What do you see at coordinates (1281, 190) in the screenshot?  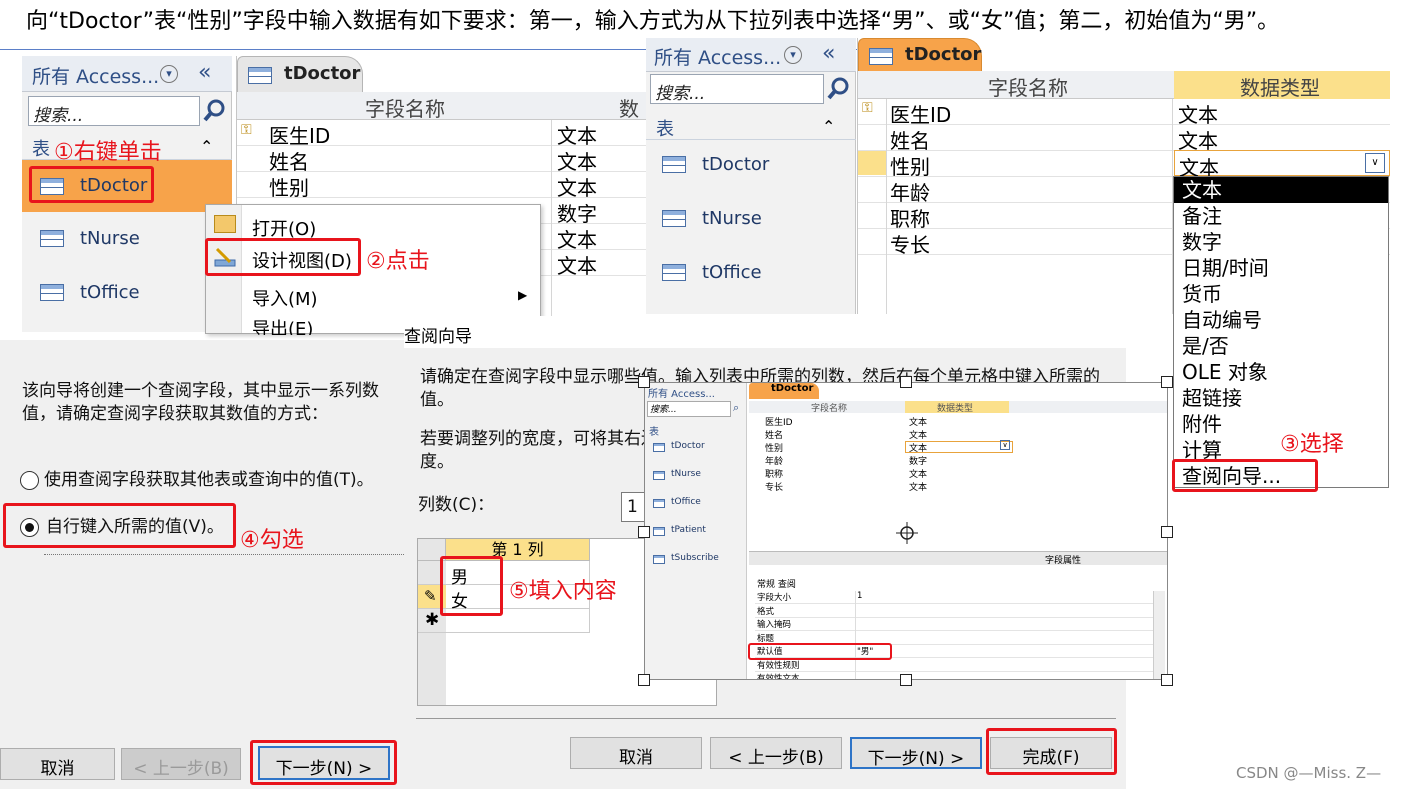 I see `dropdown-option: 文本` at bounding box center [1281, 190].